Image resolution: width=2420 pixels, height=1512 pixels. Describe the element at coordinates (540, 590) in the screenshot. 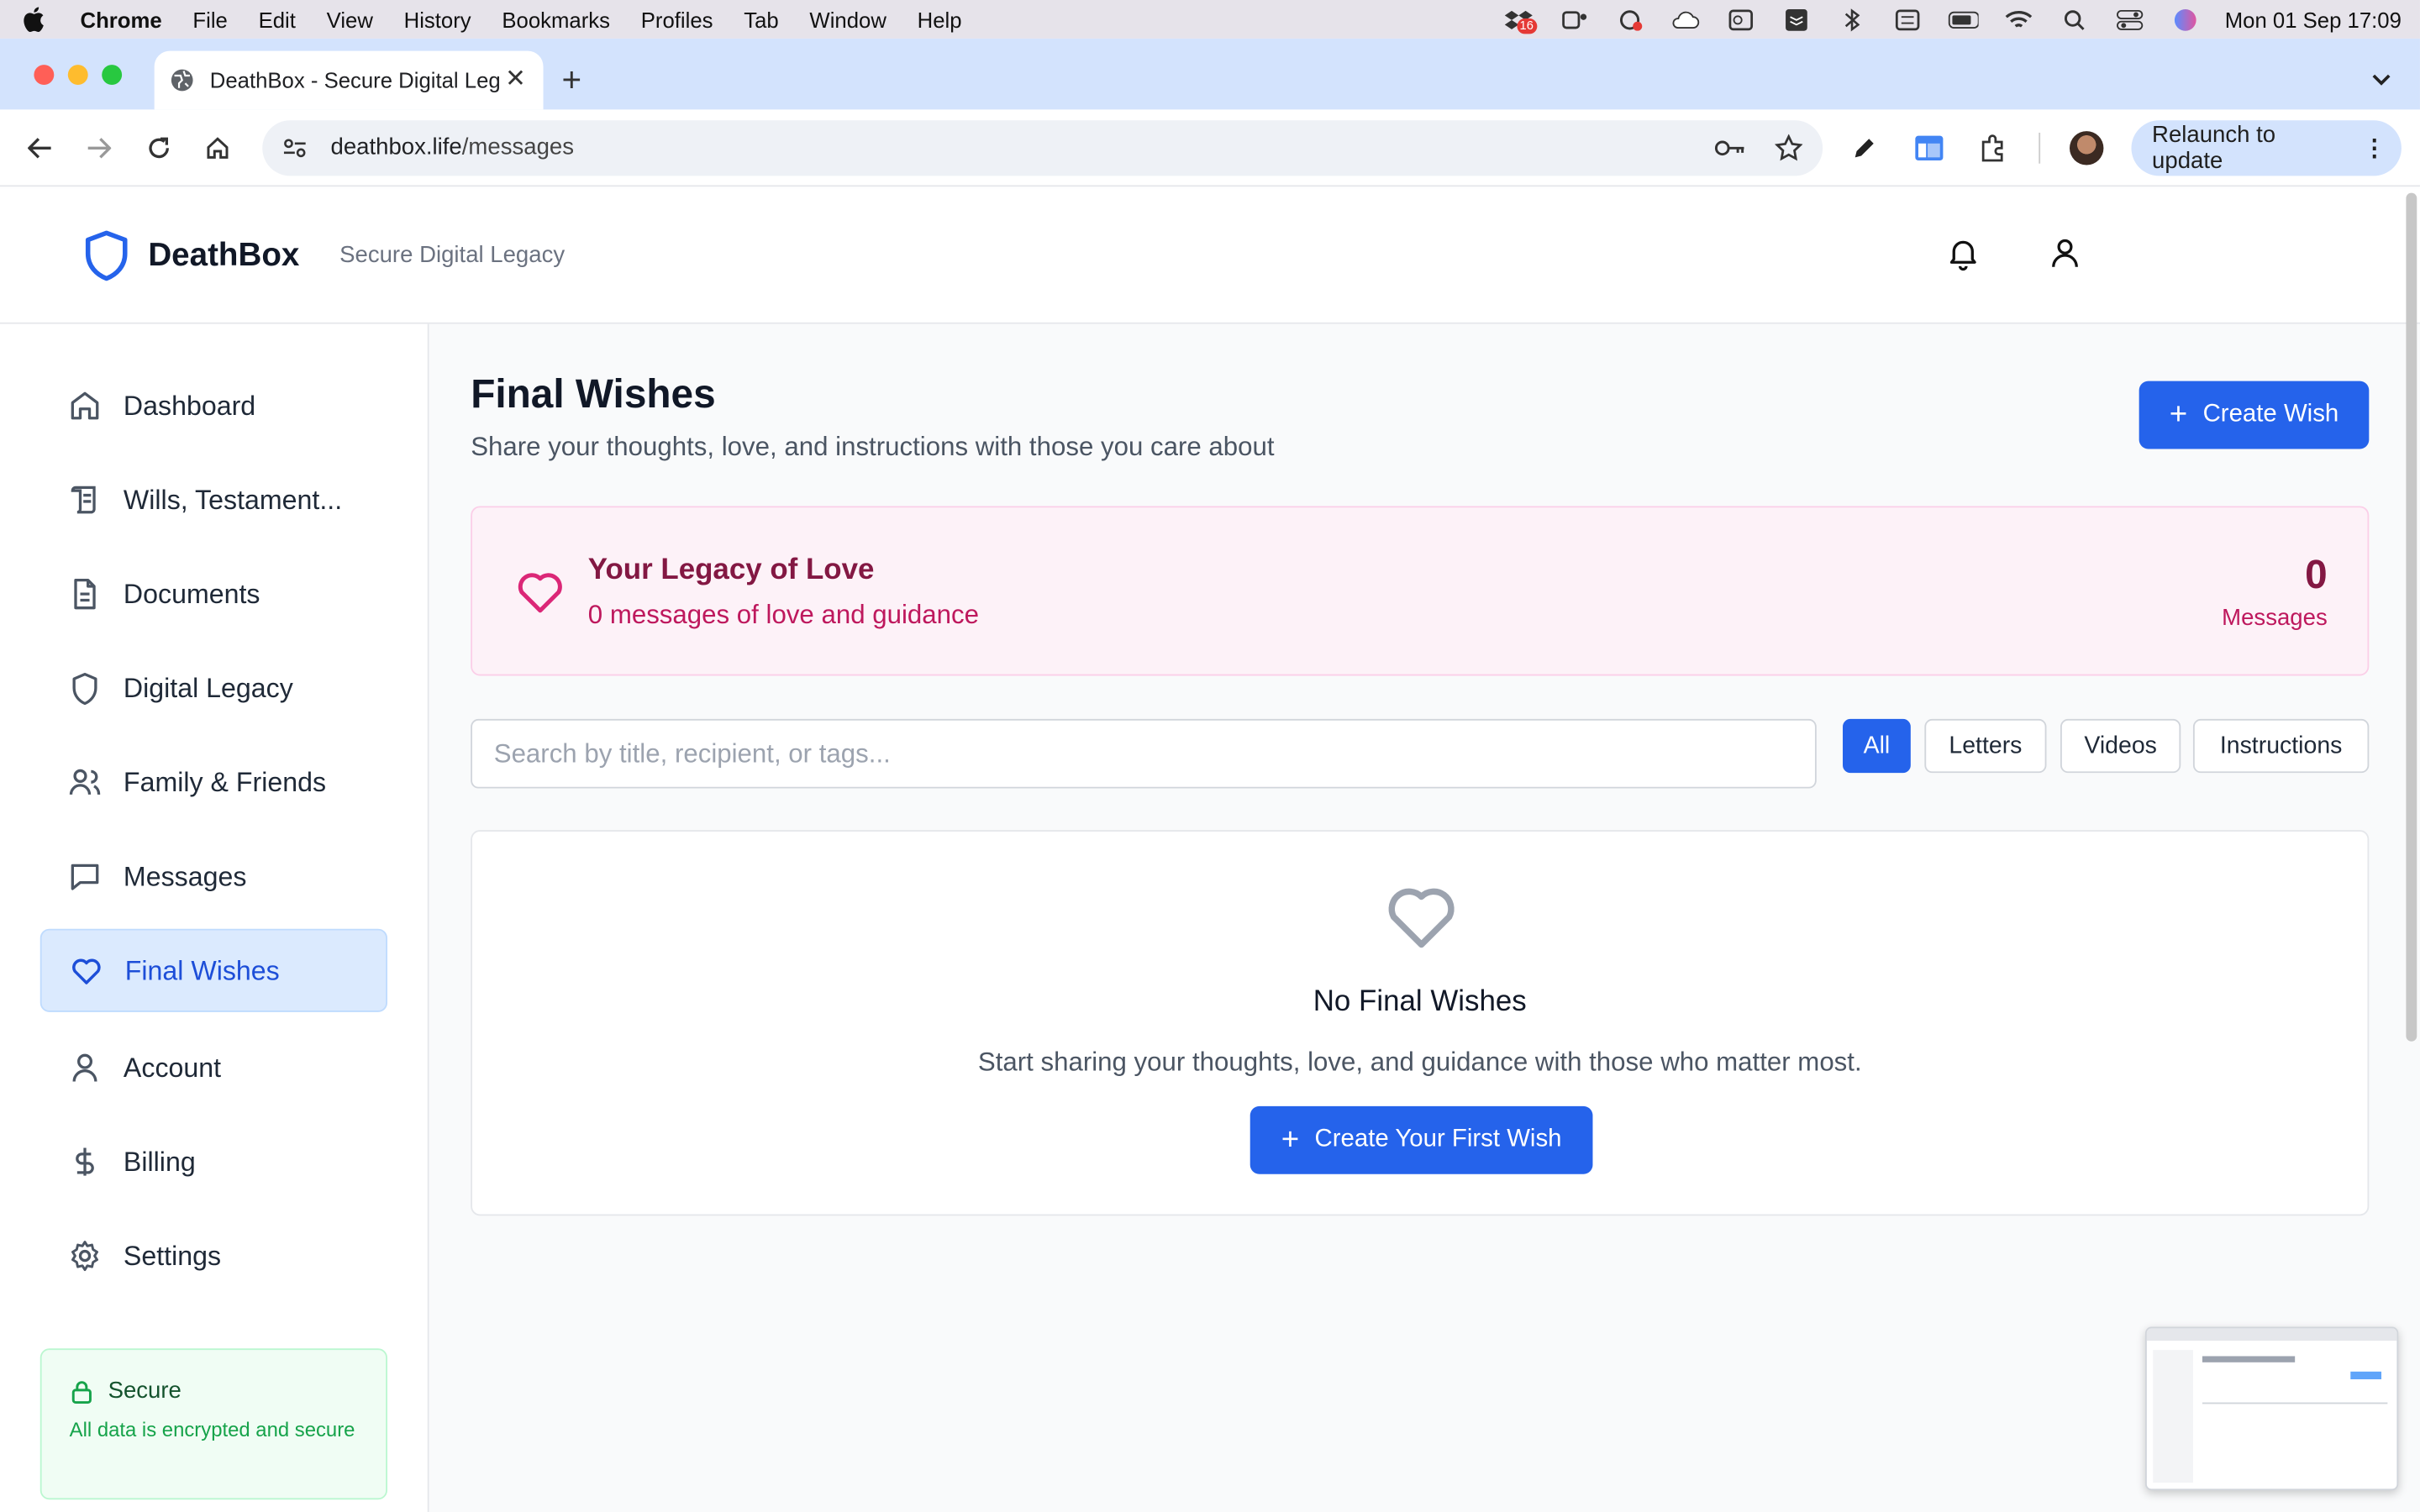

I see `heart-icon` at that location.